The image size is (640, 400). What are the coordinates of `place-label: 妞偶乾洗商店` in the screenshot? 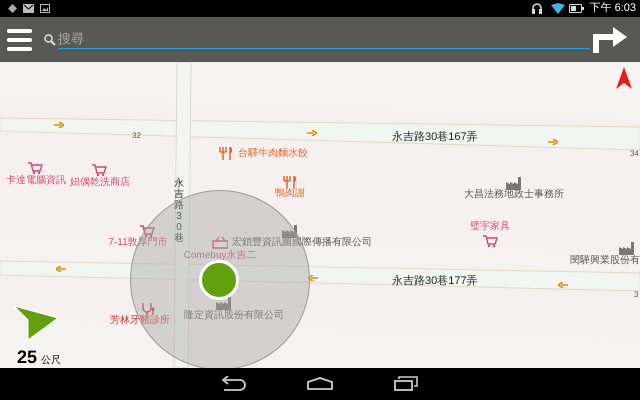 It's located at (100, 183).